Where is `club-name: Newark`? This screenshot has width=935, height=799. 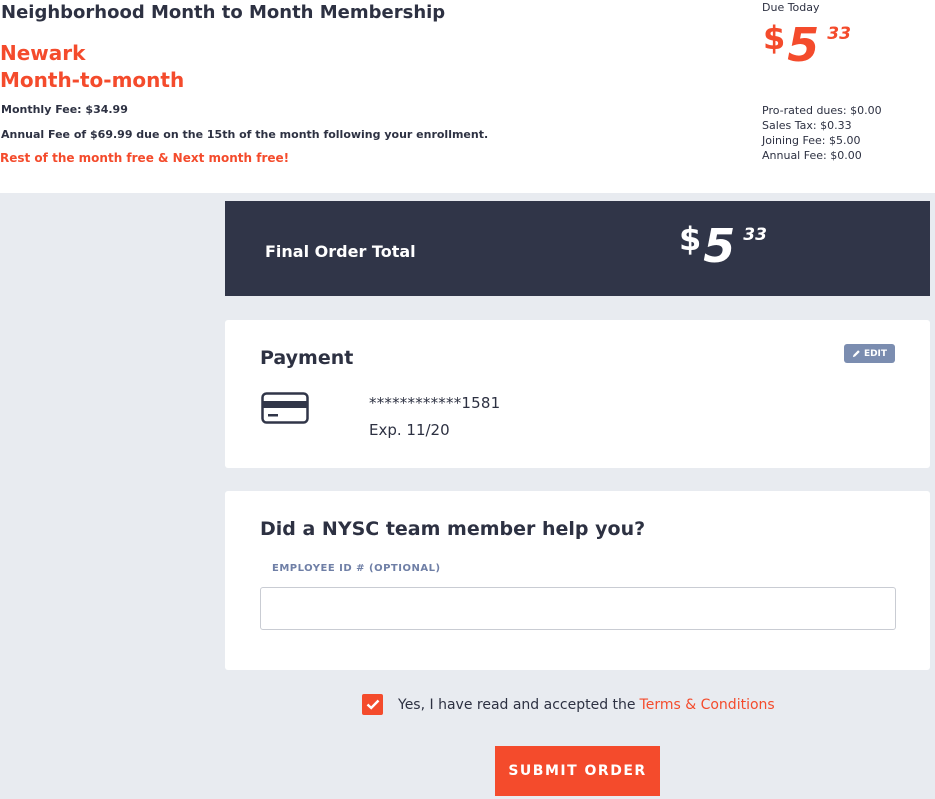
club-name: Newark is located at coordinates (43, 53).